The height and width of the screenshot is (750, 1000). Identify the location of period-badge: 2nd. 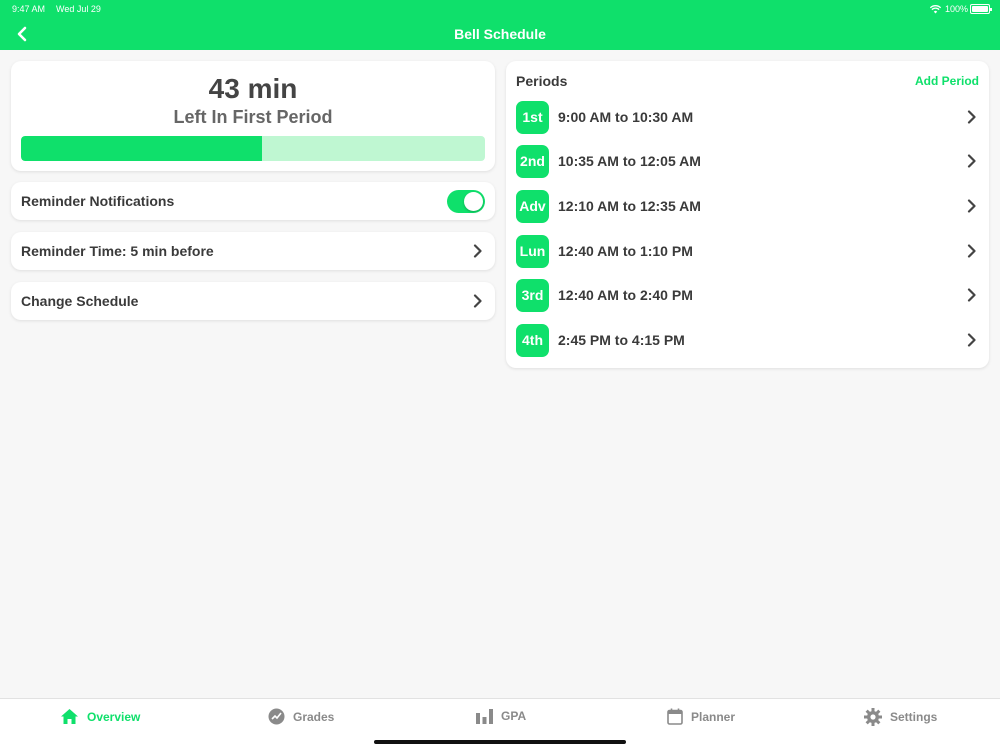
(532, 161).